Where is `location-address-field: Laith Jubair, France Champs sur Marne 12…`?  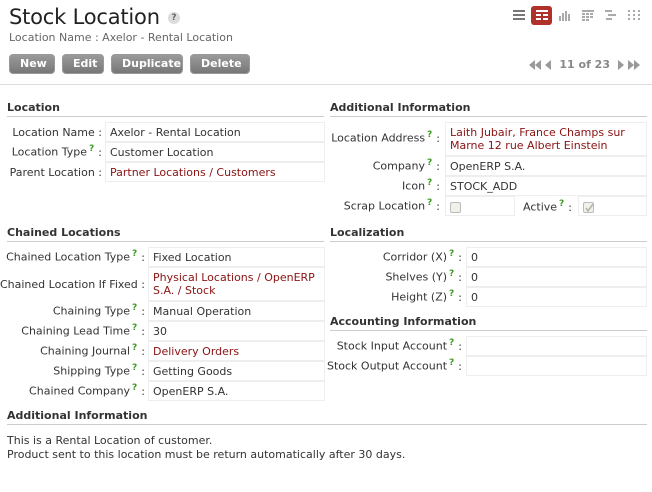 location-address-field: Laith Jubair, France Champs sur Marne 12… is located at coordinates (546, 139).